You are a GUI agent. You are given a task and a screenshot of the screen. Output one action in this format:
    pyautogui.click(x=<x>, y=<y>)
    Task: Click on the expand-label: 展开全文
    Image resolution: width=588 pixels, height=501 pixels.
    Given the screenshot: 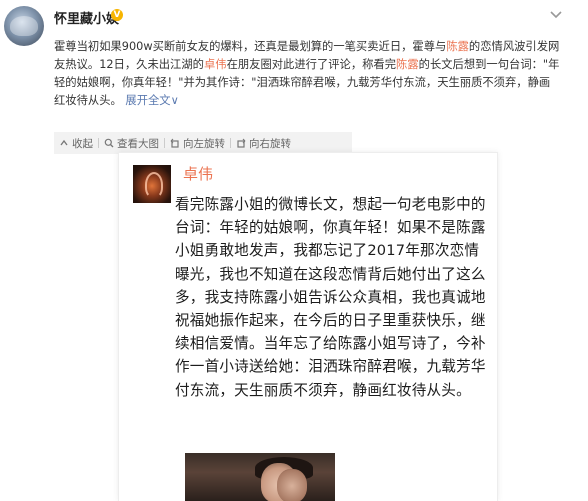 What is the action you would take?
    pyautogui.click(x=148, y=100)
    